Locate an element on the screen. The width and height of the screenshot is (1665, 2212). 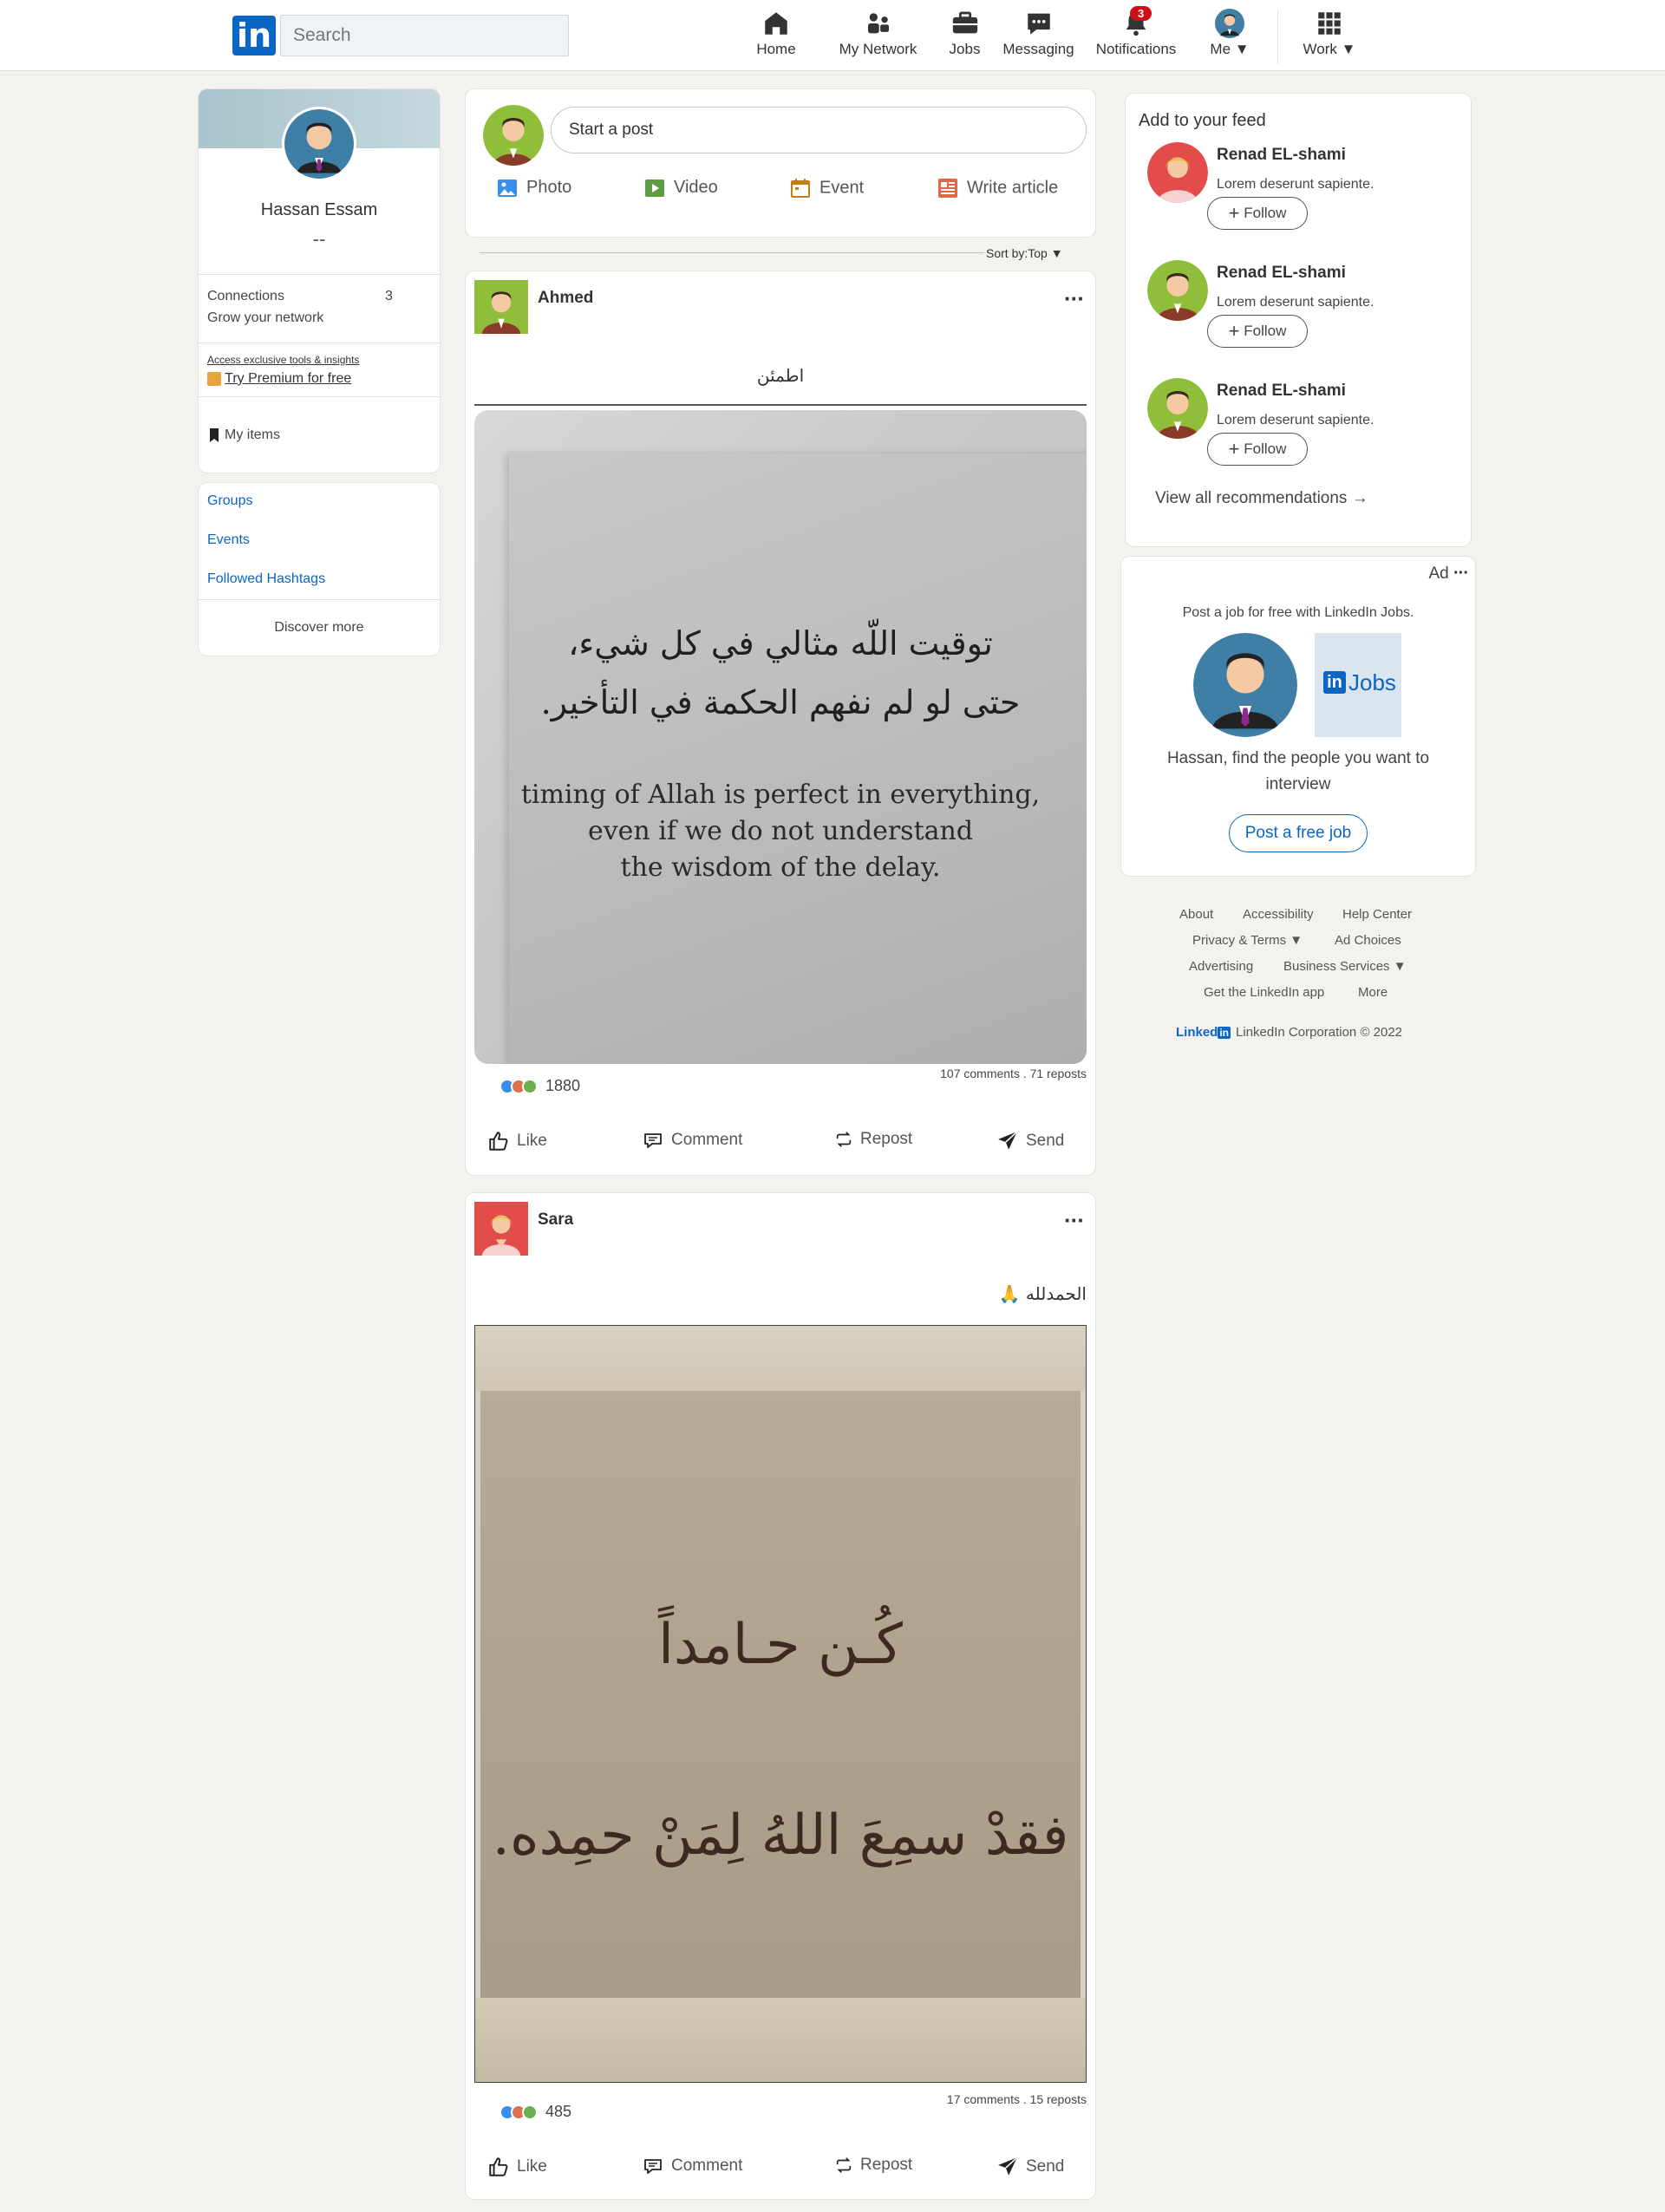
like-label: Like is located at coordinates (532, 2166).